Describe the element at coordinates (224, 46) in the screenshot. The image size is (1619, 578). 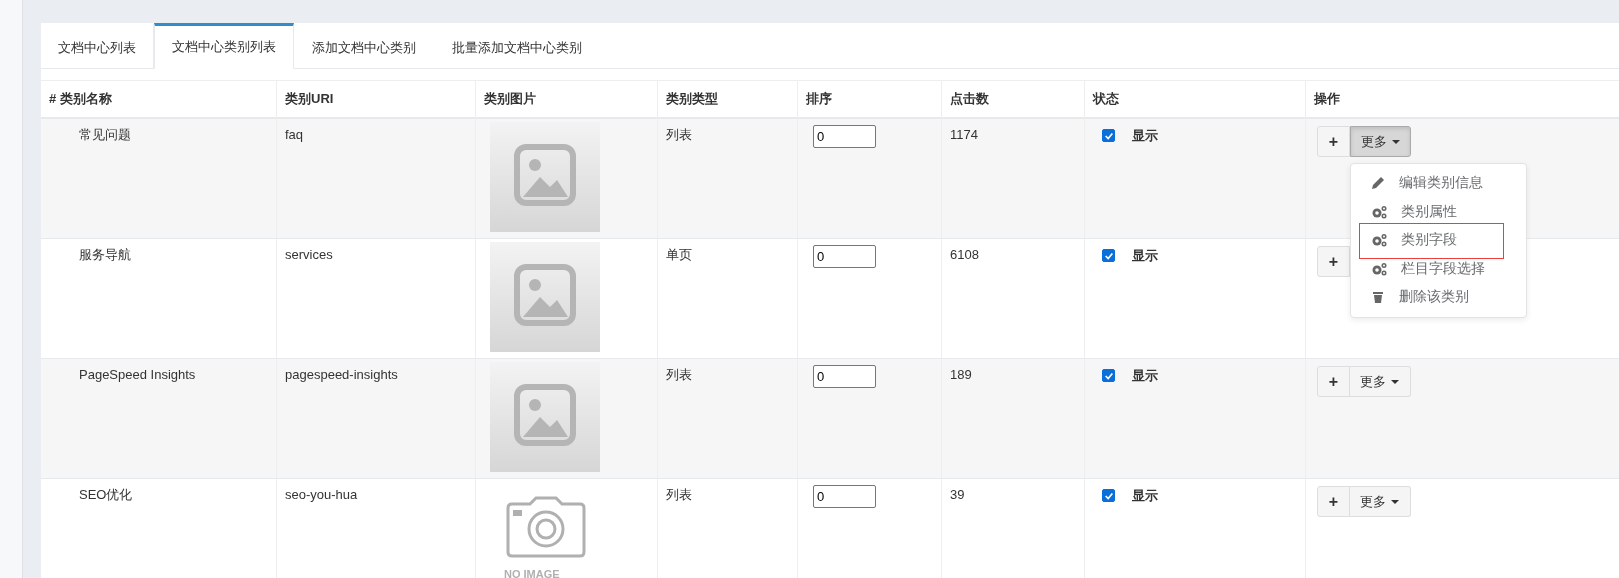
I see `tab: 文档中心类别列表` at that location.